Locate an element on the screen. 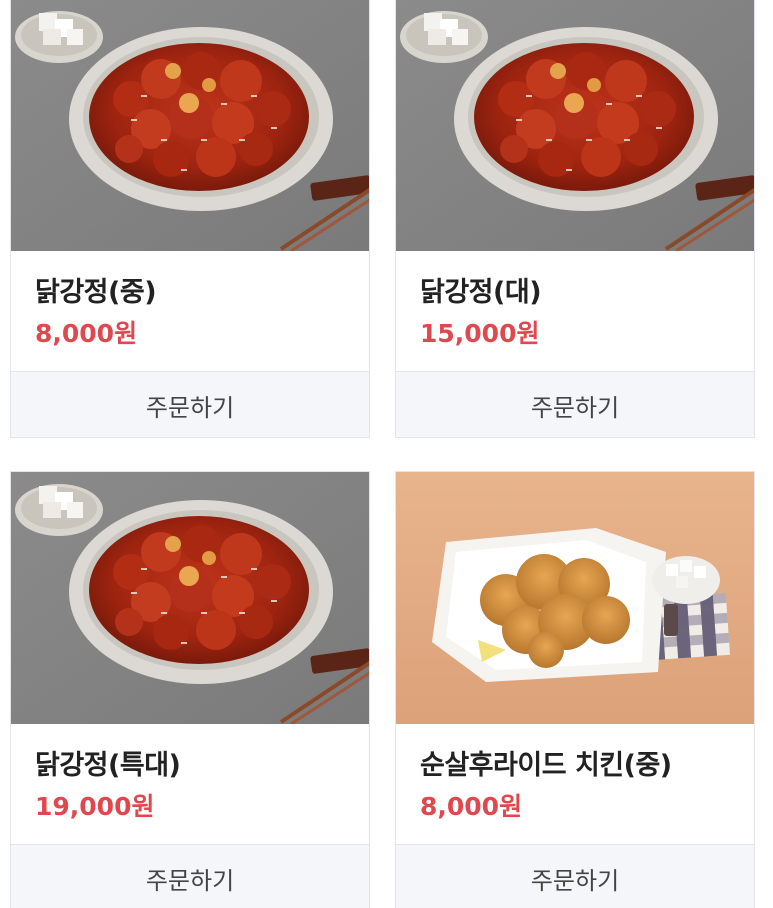  product-name: 순살후라이드 치킨(중) is located at coordinates (546, 765).